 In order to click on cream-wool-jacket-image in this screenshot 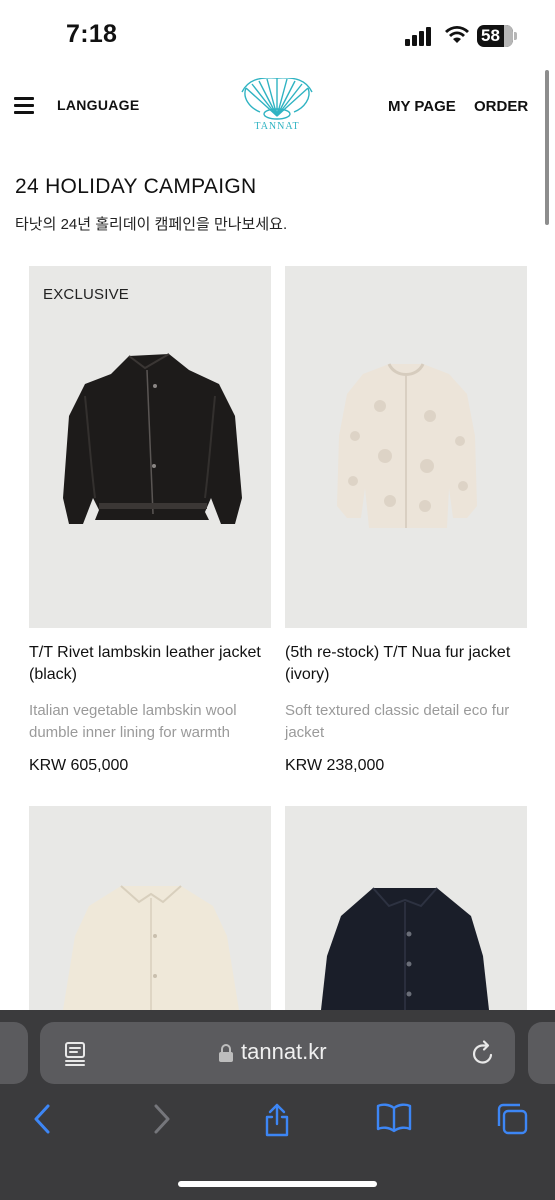, I will do `click(151, 947)`.